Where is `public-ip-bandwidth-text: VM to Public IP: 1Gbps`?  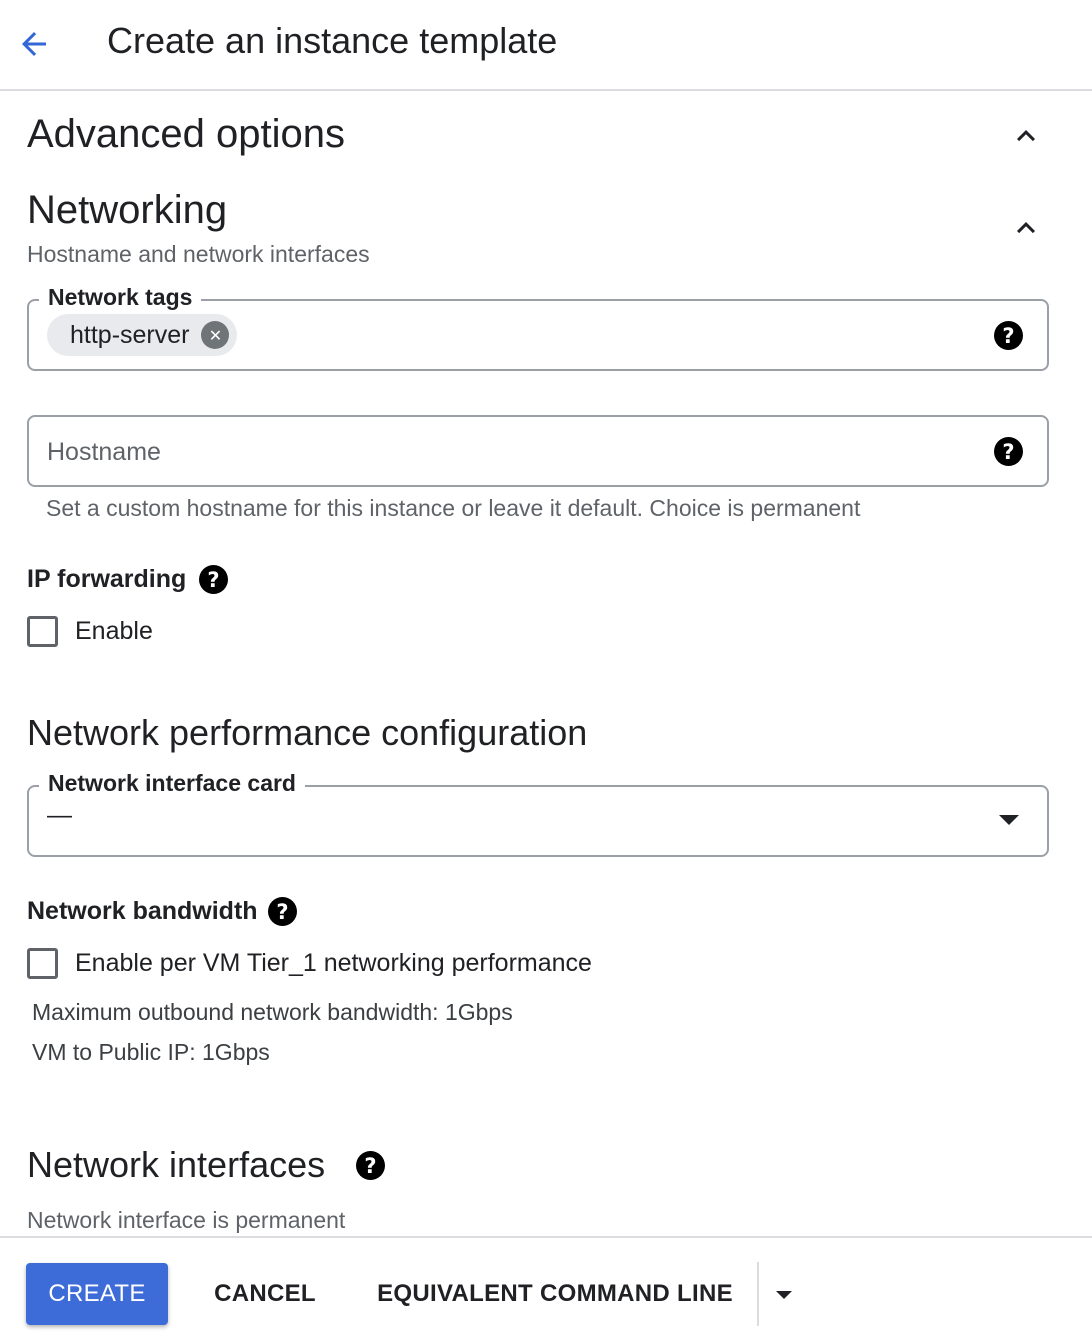
public-ip-bandwidth-text: VM to Public IP: 1Gbps is located at coordinates (151, 1052).